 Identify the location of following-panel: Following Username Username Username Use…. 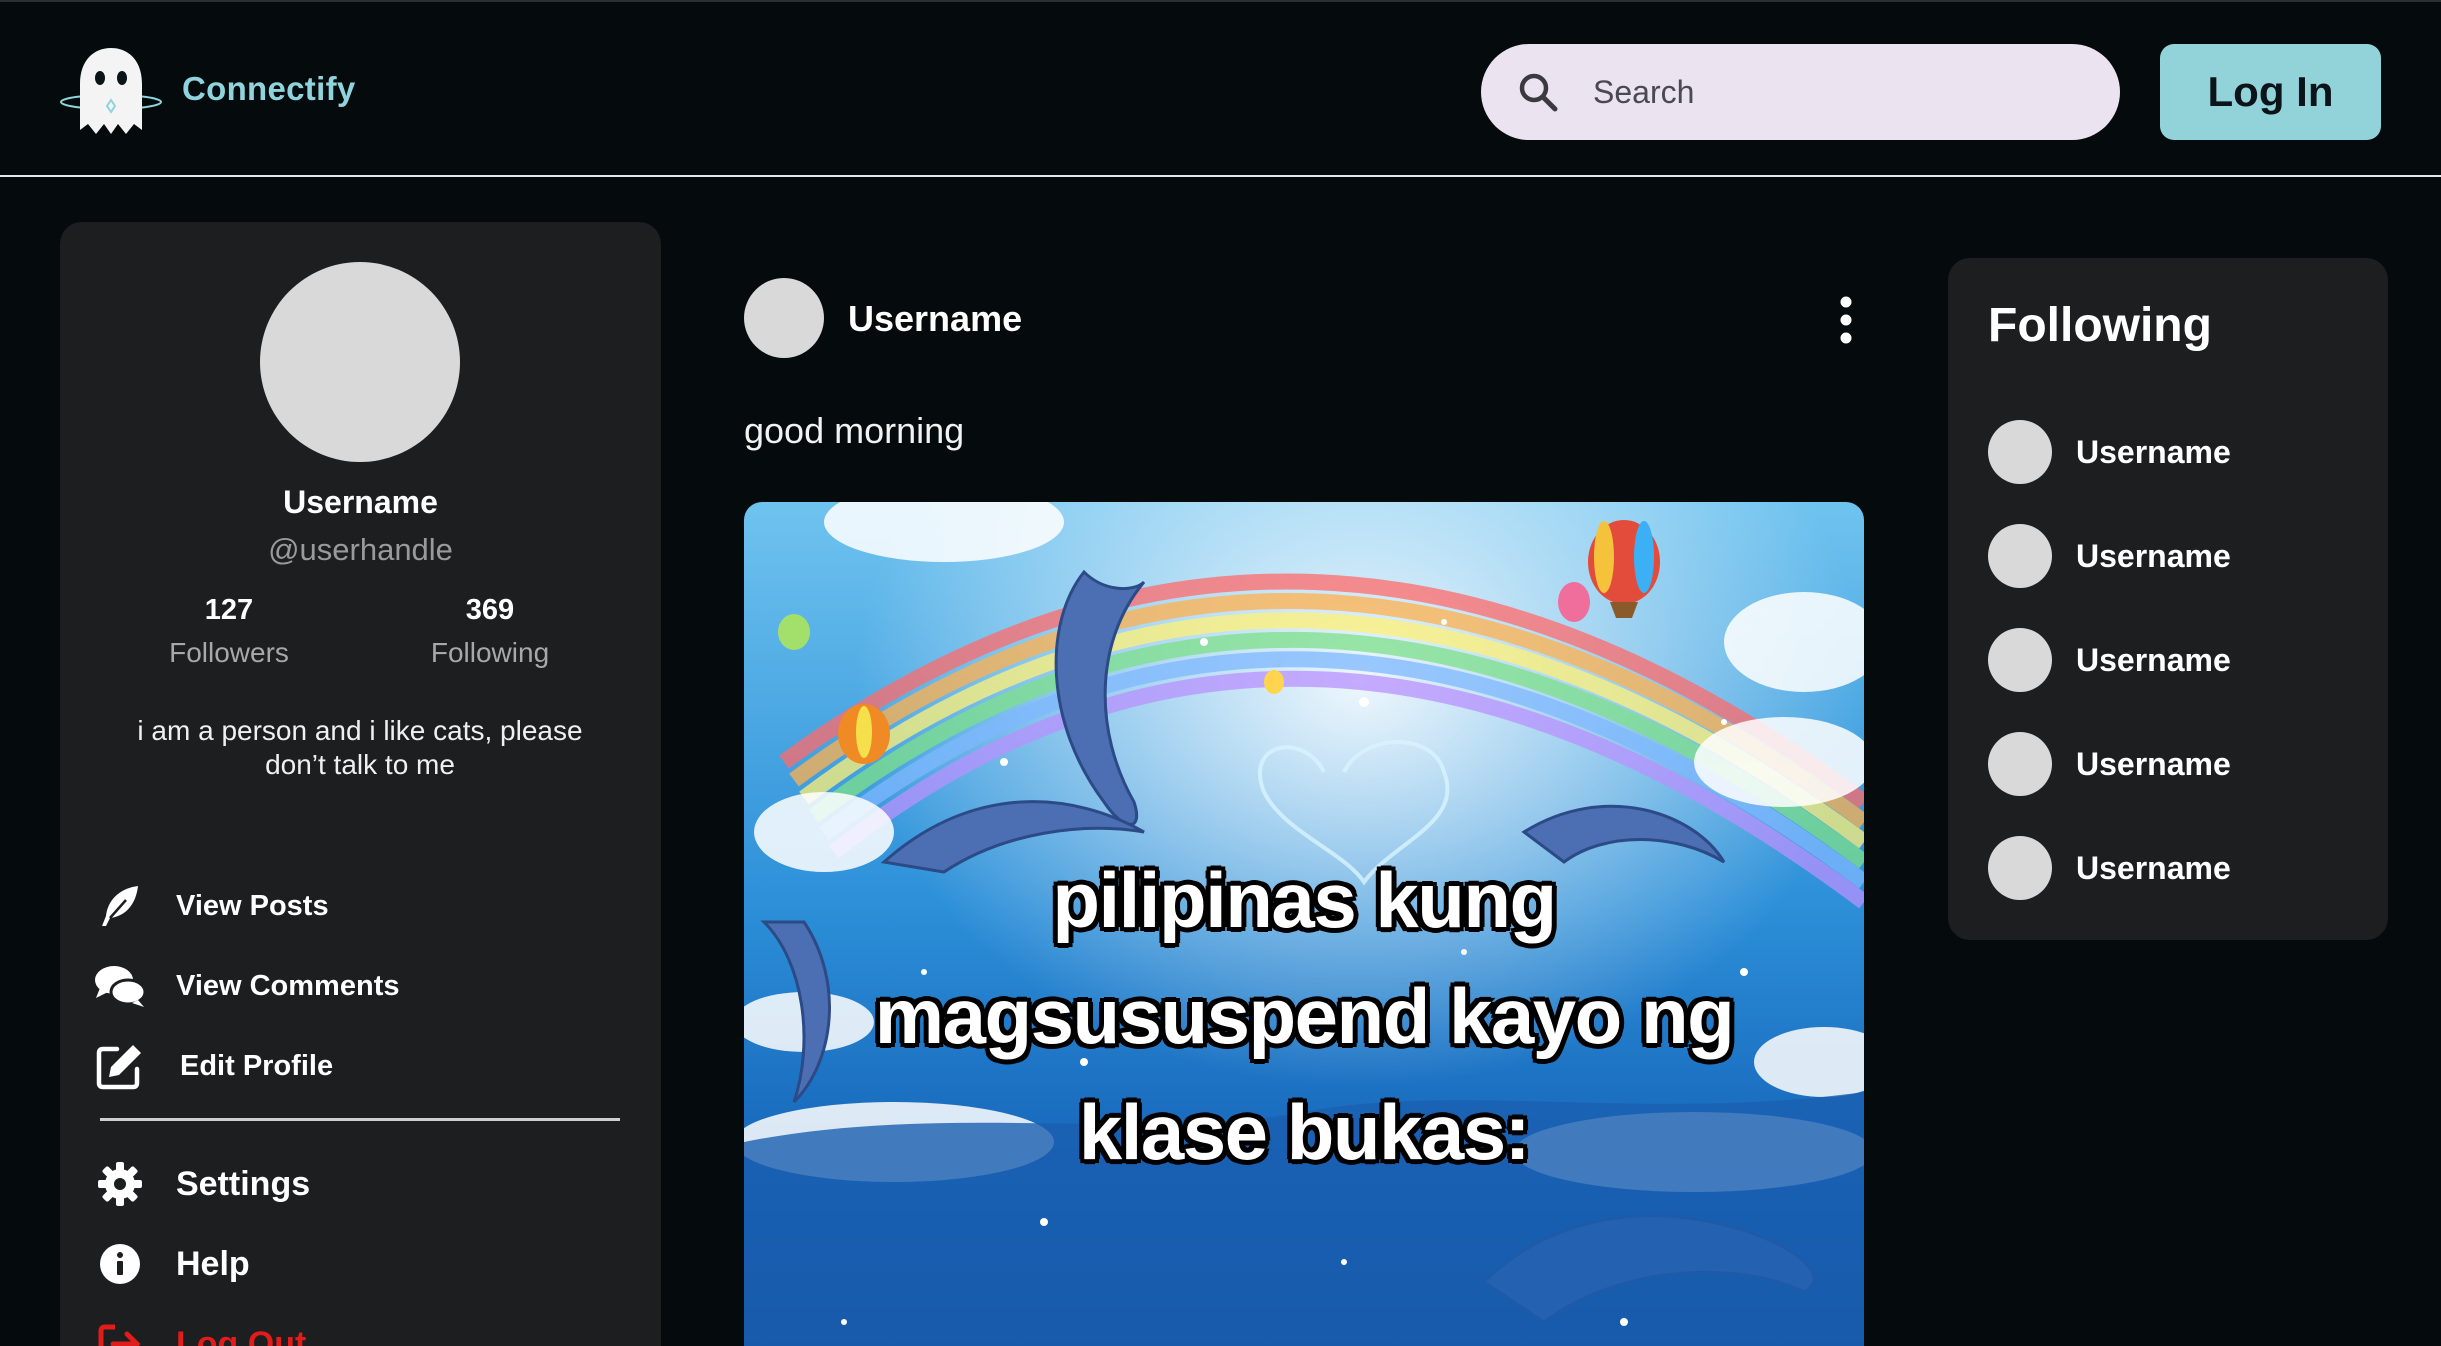
(2168, 599).